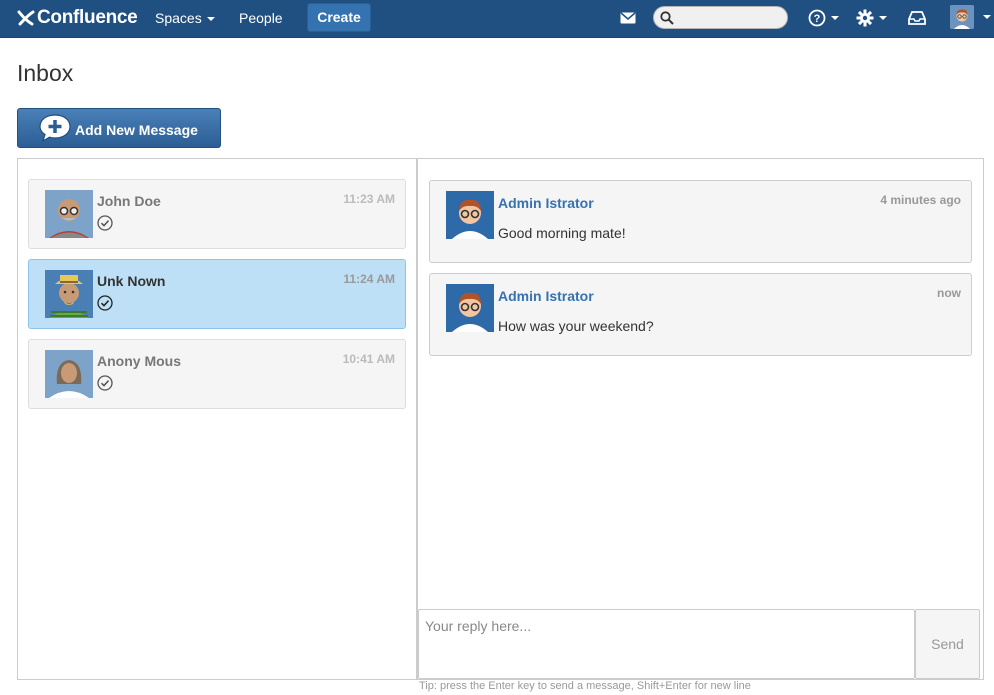 This screenshot has height=695, width=994. I want to click on confluence-x-icon, so click(26, 18).